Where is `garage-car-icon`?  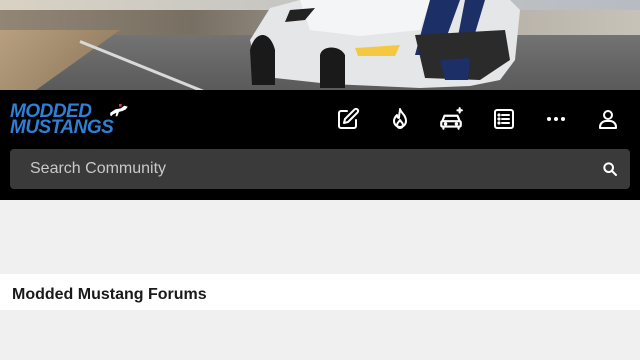 garage-car-icon is located at coordinates (451, 119).